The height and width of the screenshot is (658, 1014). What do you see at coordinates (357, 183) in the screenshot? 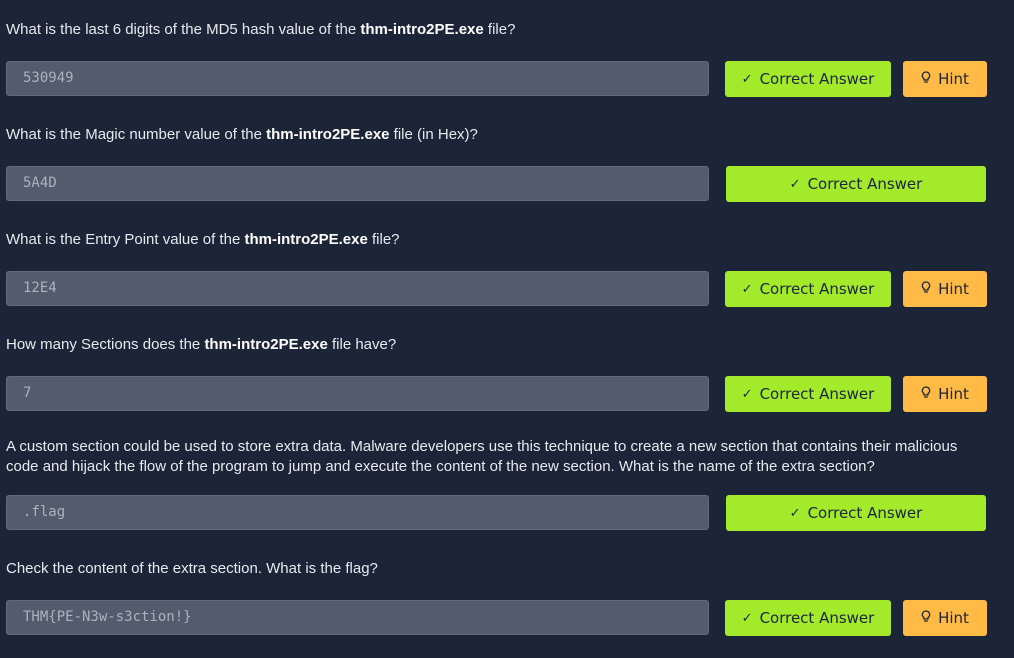
I see `answer-field-2: 5A4D` at bounding box center [357, 183].